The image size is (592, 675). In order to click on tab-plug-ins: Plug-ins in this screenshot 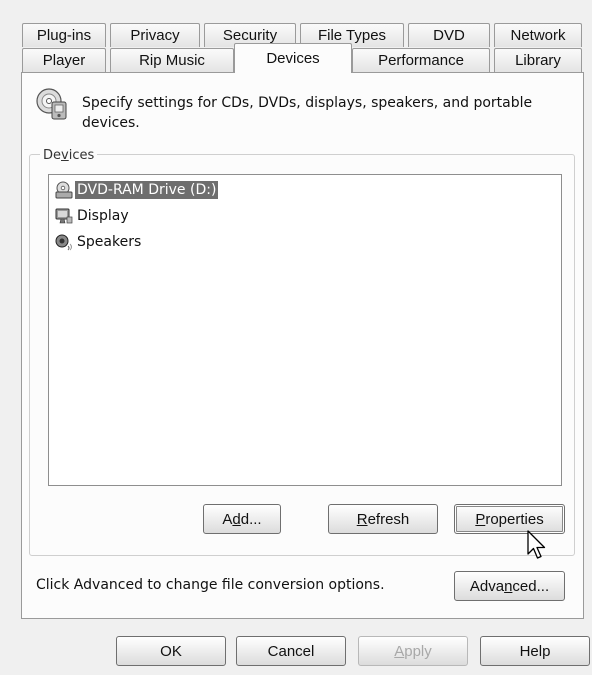, I will do `click(64, 35)`.